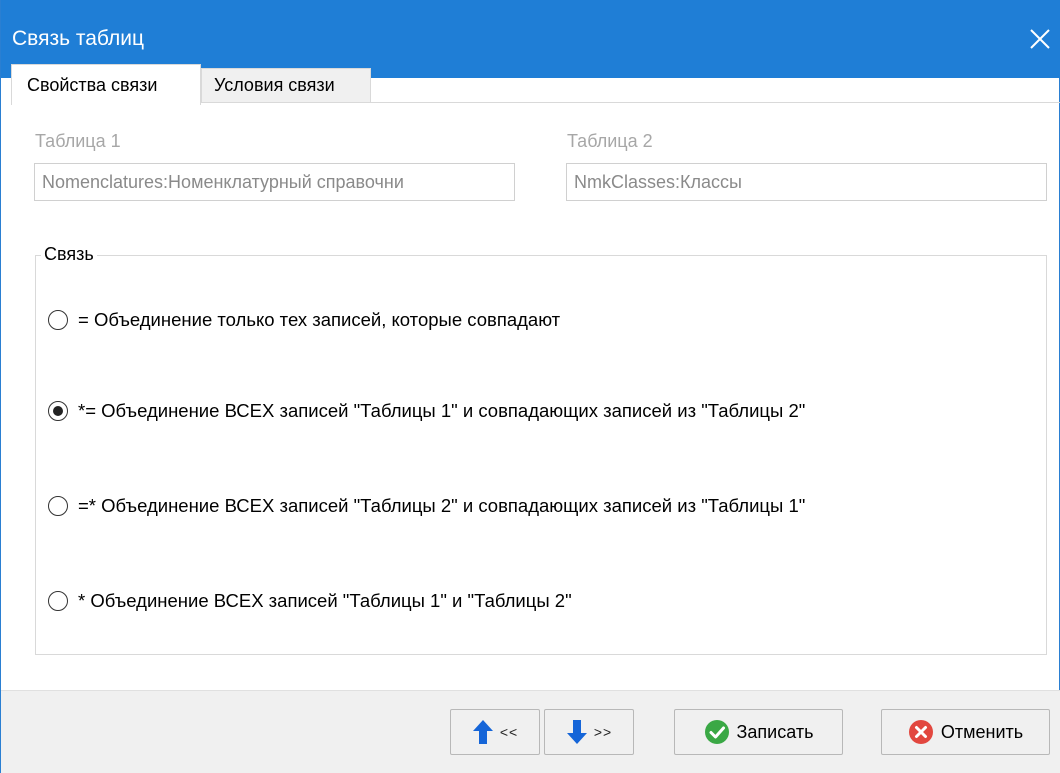 This screenshot has height=773, width=1060. What do you see at coordinates (92, 84) in the screenshot?
I see `tab-label: Свойства связи` at bounding box center [92, 84].